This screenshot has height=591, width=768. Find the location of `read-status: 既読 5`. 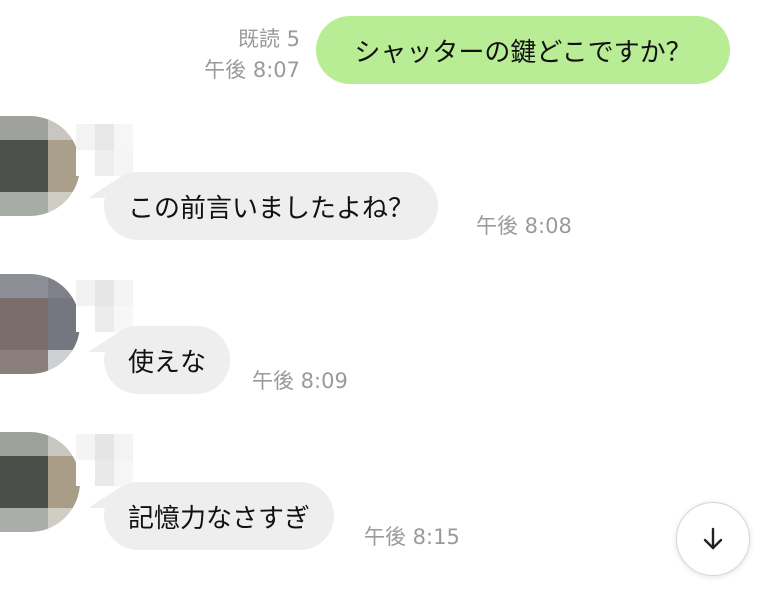

read-status: 既読 5 is located at coordinates (268, 39).